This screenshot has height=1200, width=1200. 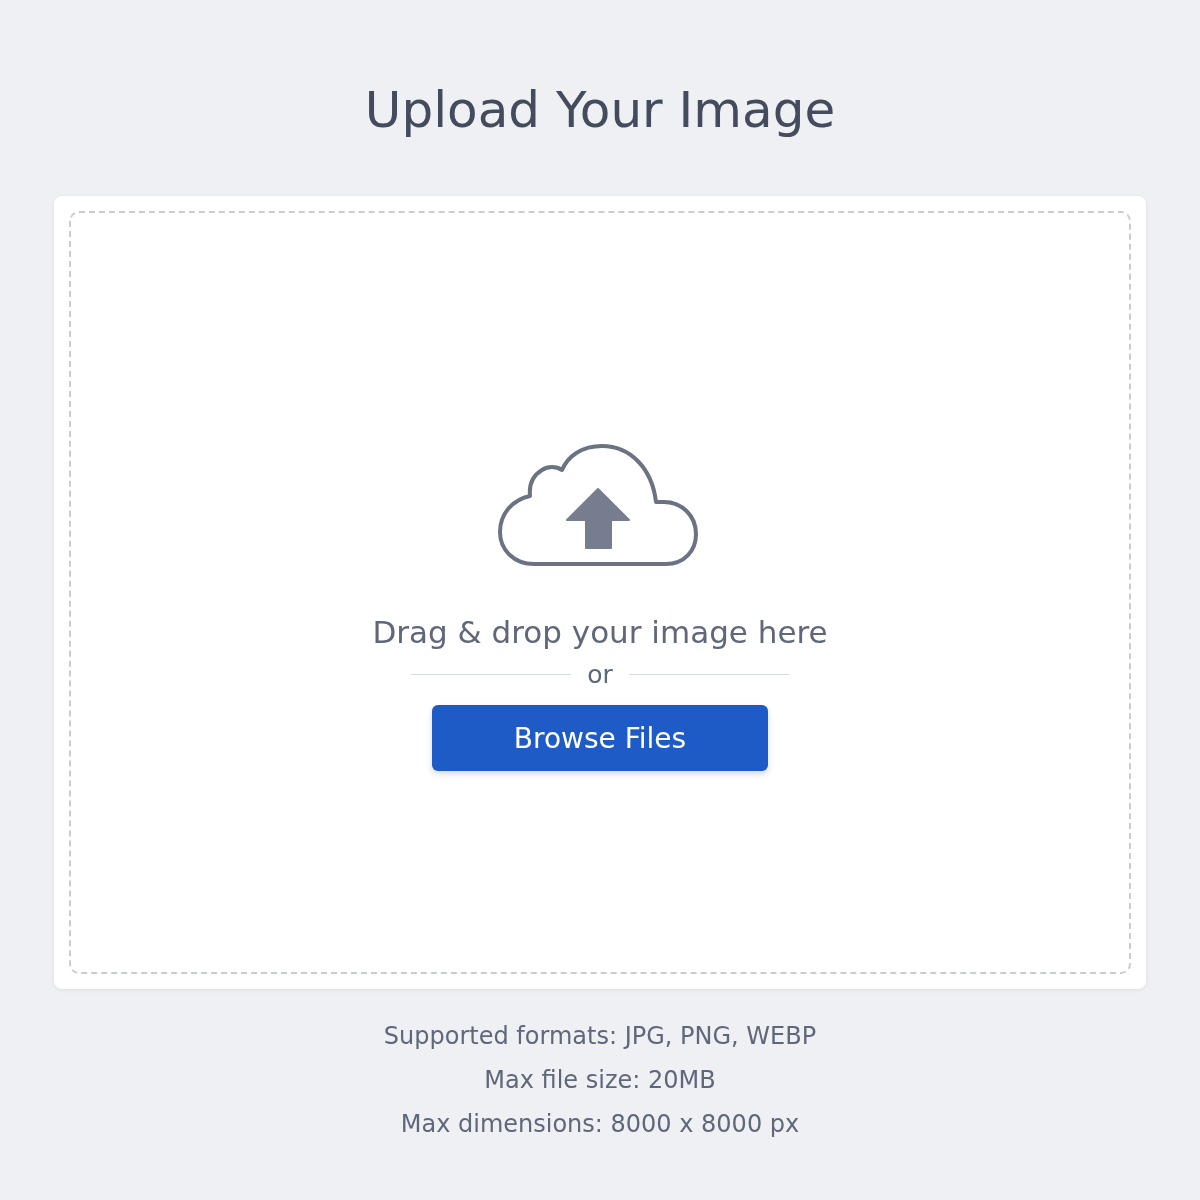 I want to click on info-text: Supported formats: JPG, PNG, WEBP, so click(x=600, y=1036).